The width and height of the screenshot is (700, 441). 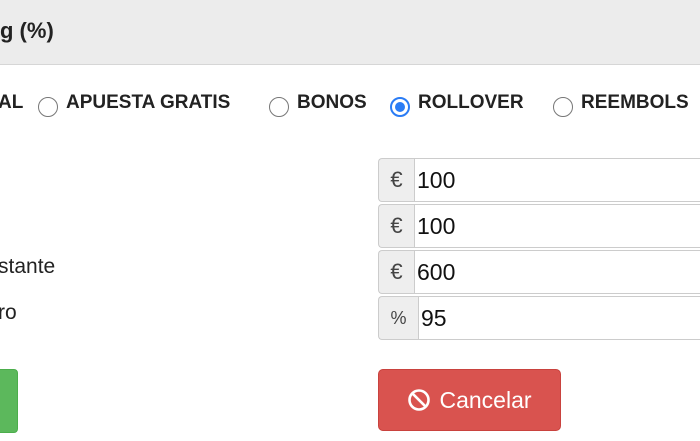 What do you see at coordinates (8, 312) in the screenshot?
I see `field-label-4: ro` at bounding box center [8, 312].